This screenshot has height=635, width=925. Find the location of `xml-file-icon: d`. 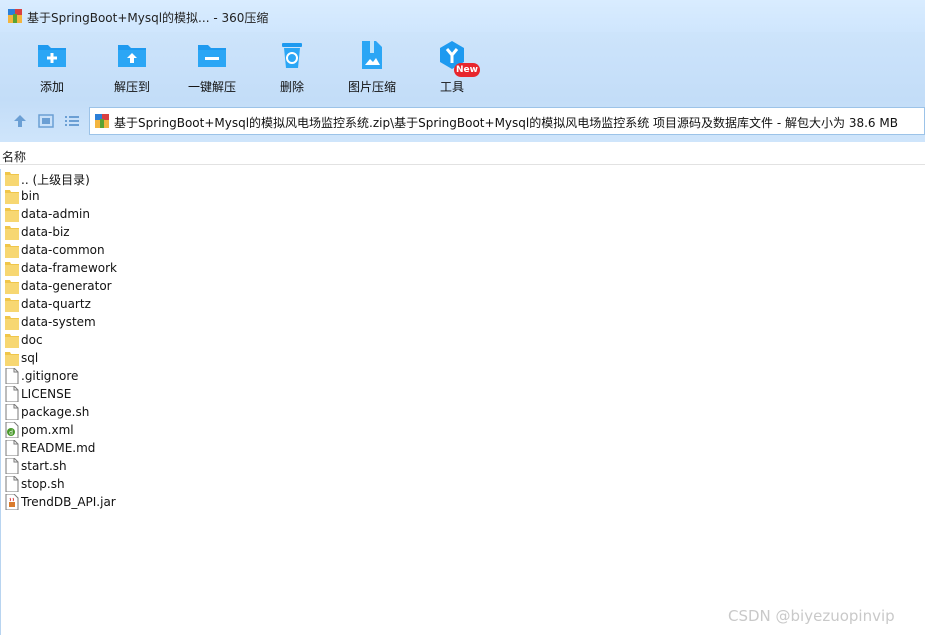

xml-file-icon: d is located at coordinates (12, 430).